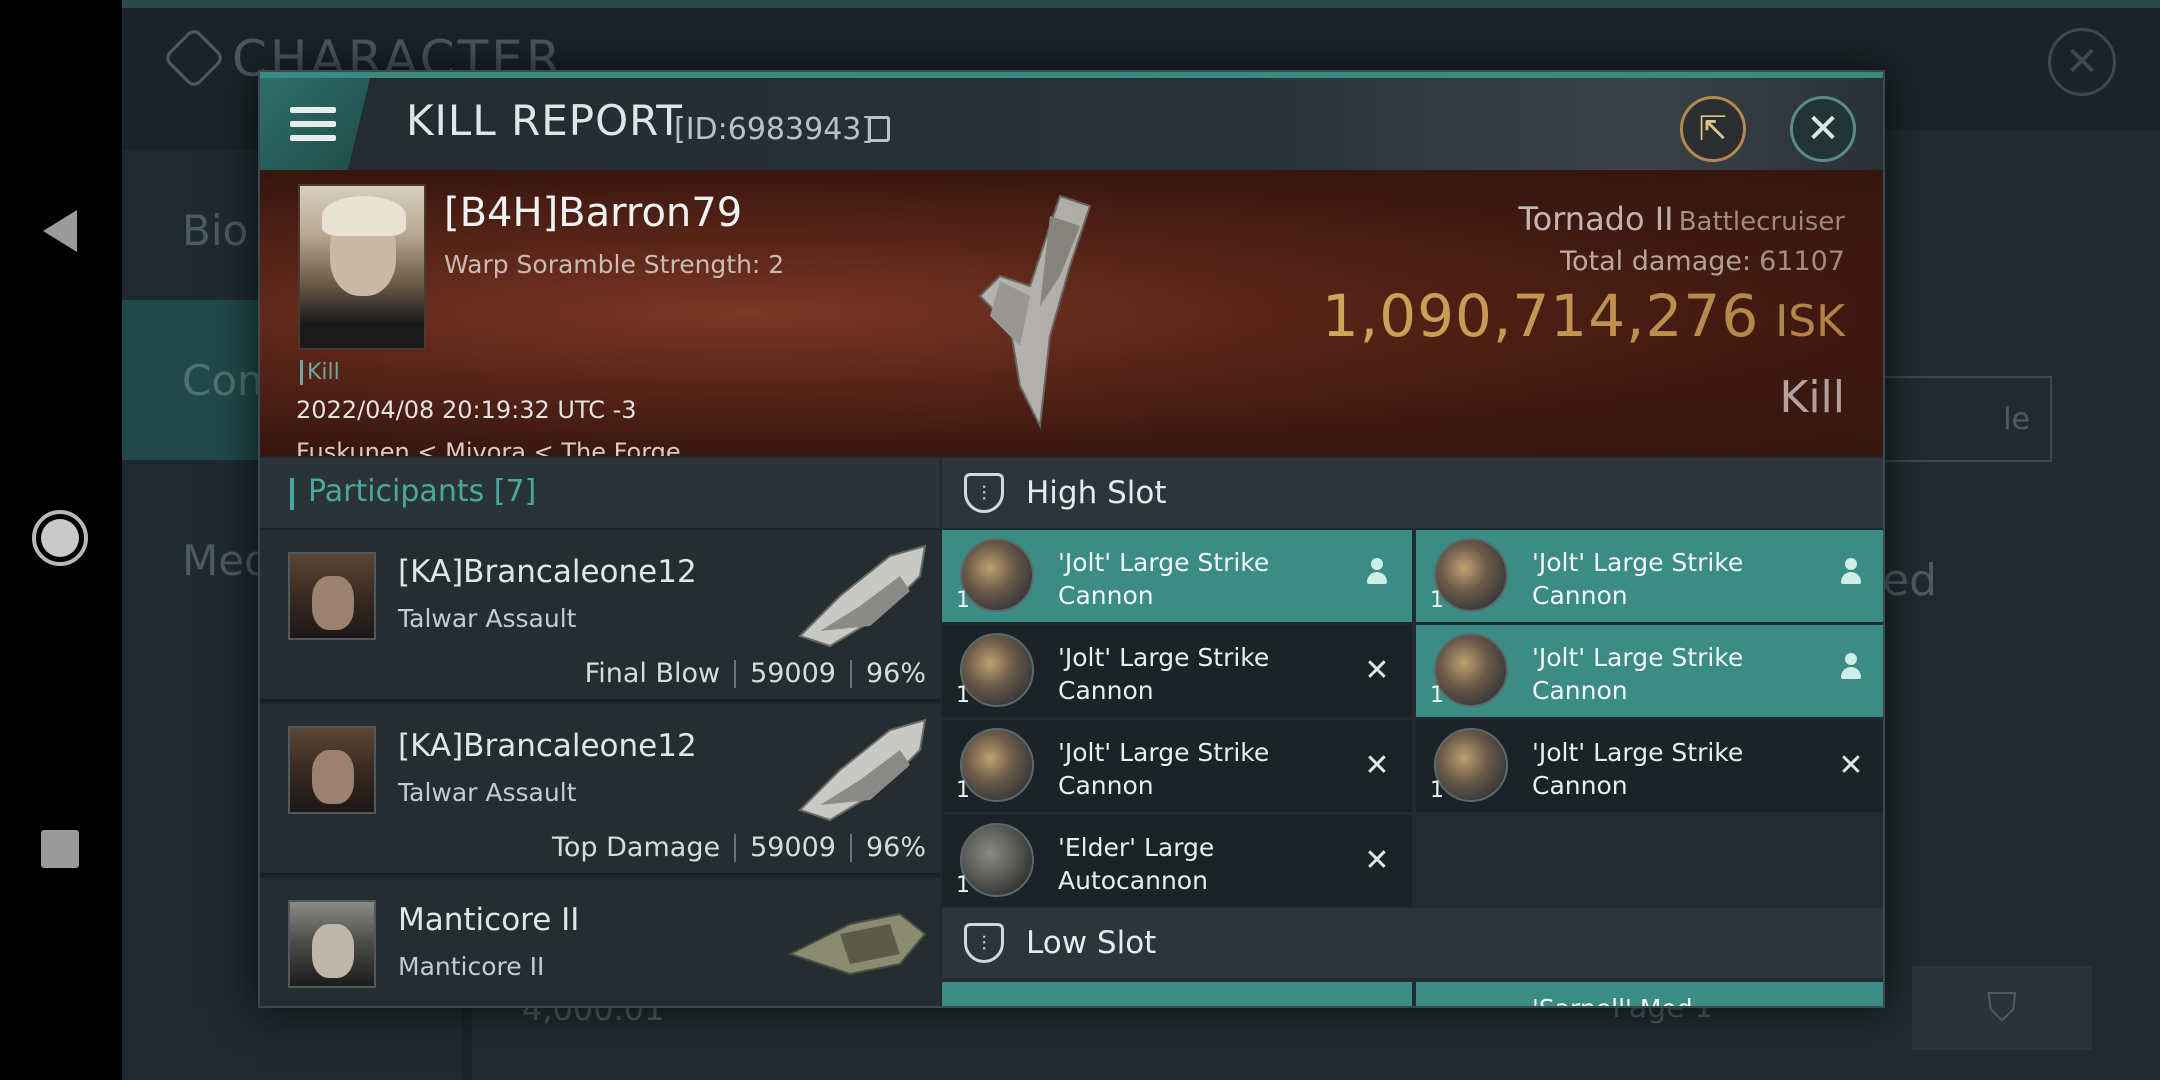  I want to click on filter-icon: ⛉, so click(2002, 1008).